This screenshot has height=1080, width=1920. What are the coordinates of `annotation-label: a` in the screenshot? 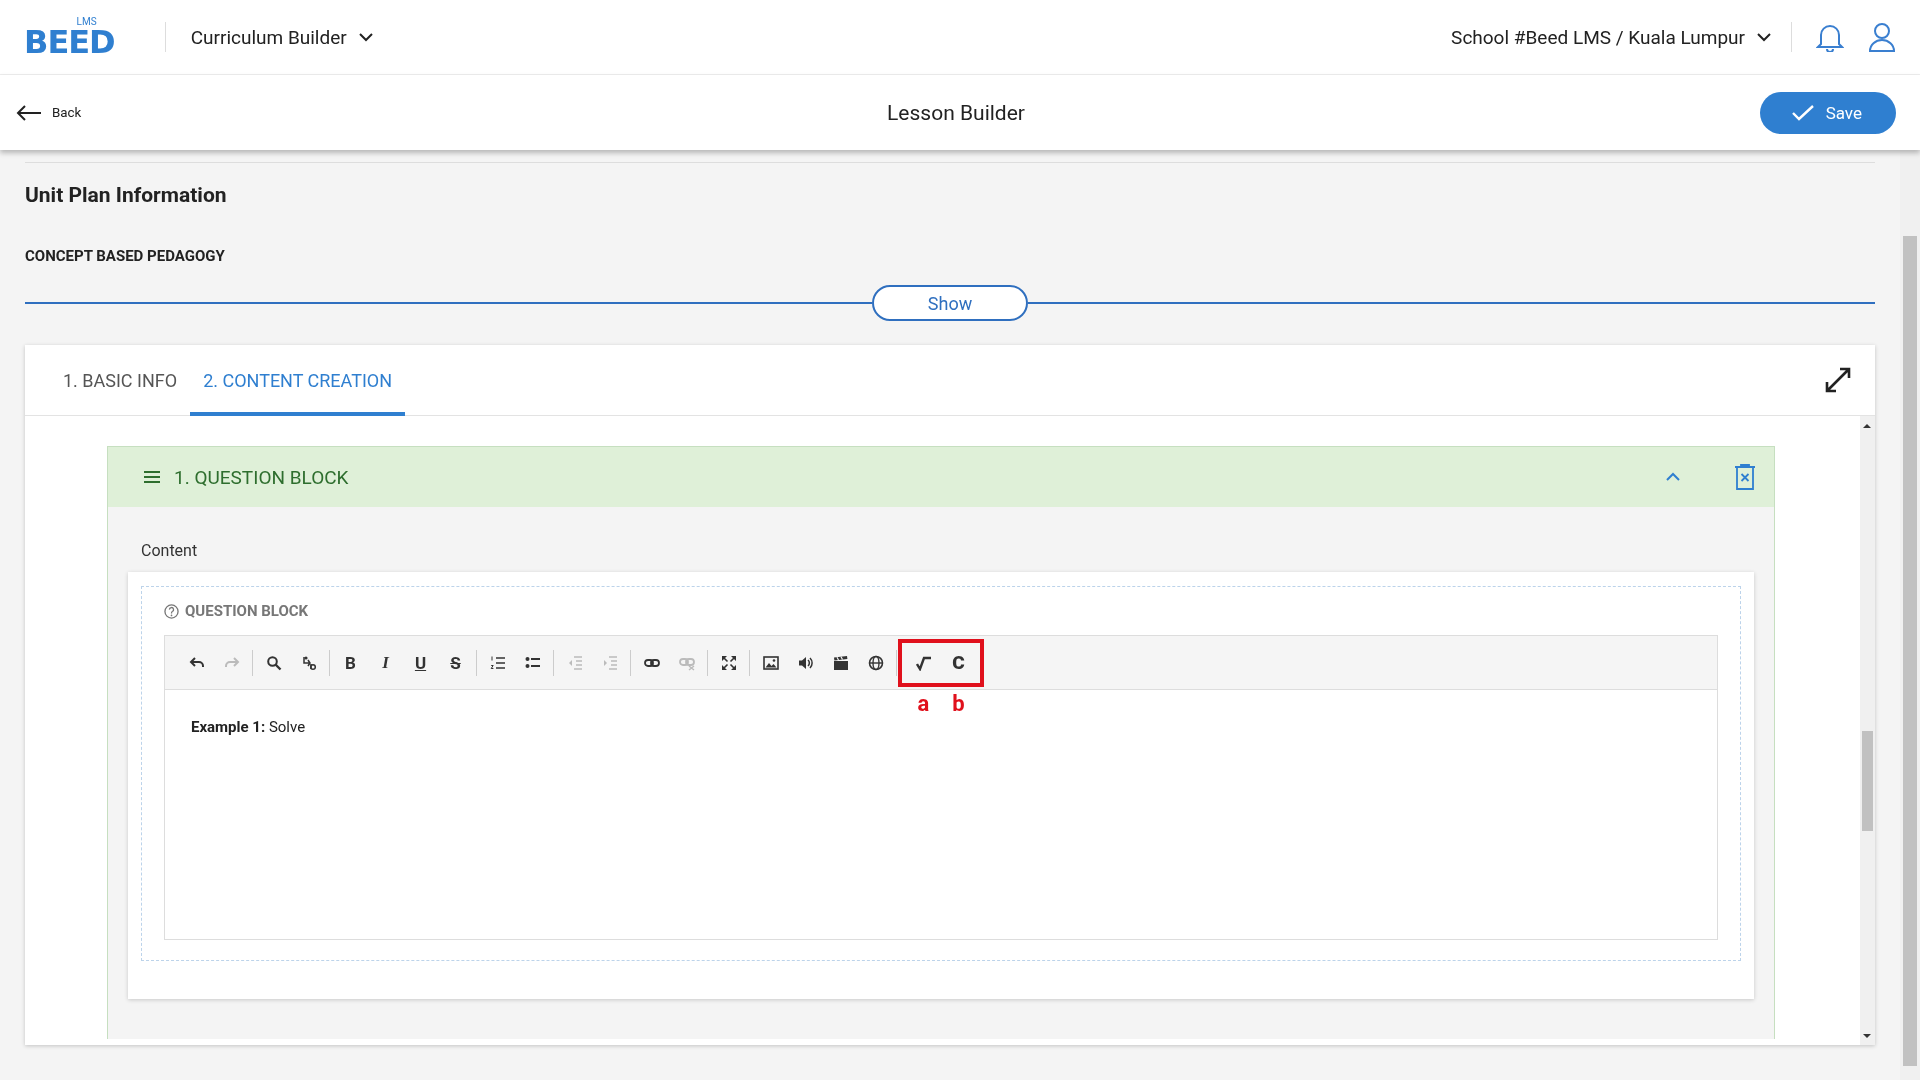 It's located at (923, 703).